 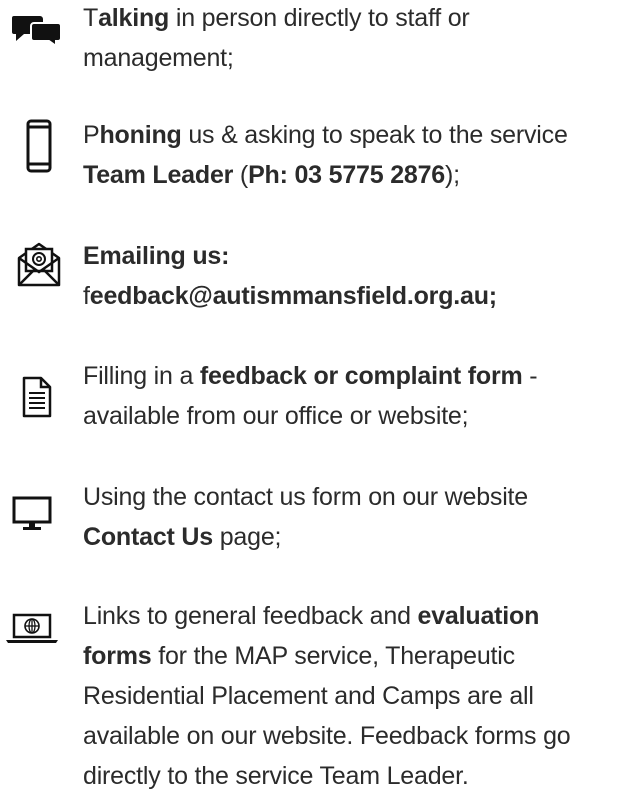 I want to click on line: management;, so click(x=158, y=58).